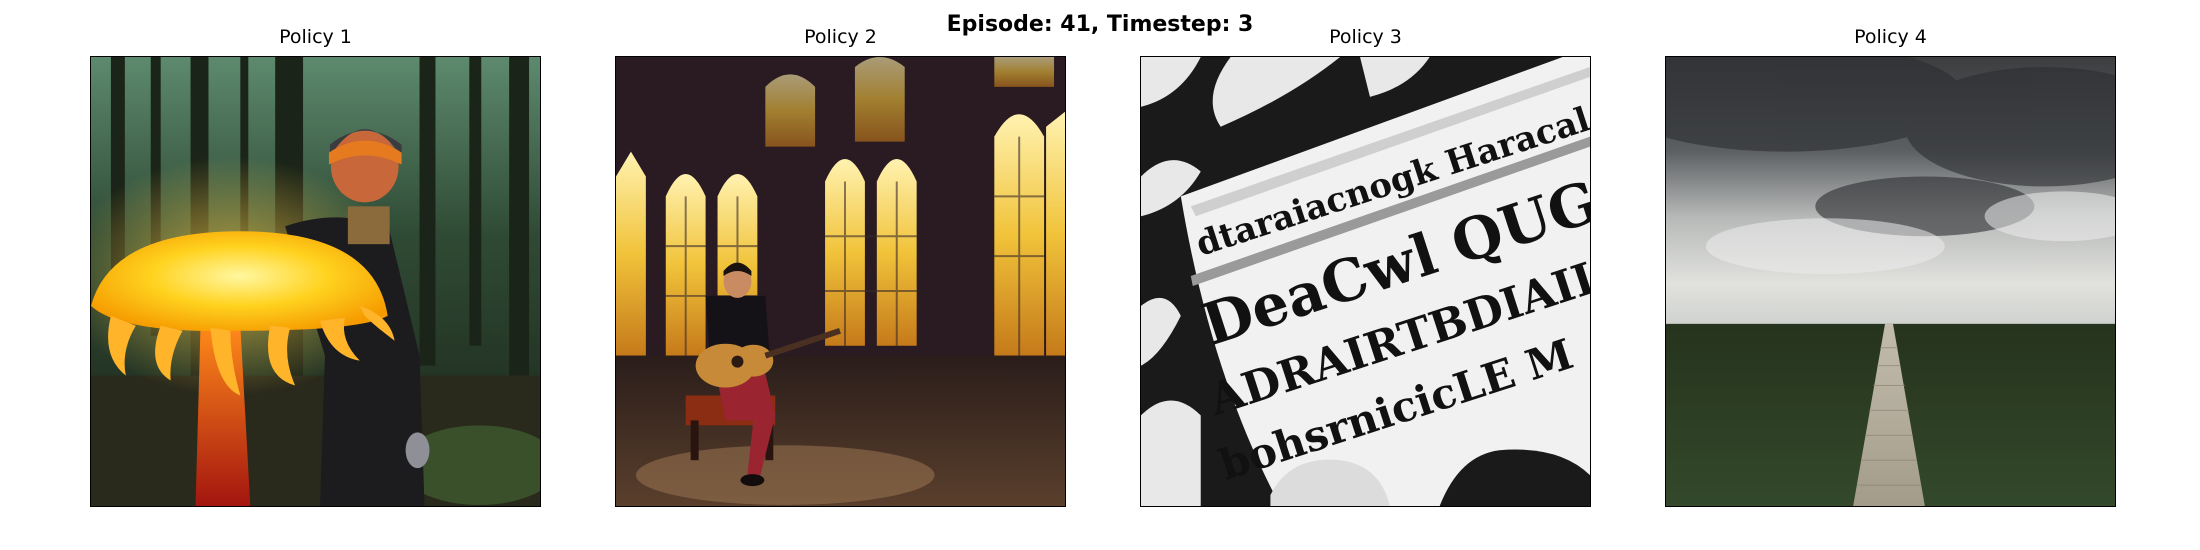 This screenshot has height=550, width=2200. What do you see at coordinates (840, 37) in the screenshot?
I see `panel-title-policy-2: Policy 2` at bounding box center [840, 37].